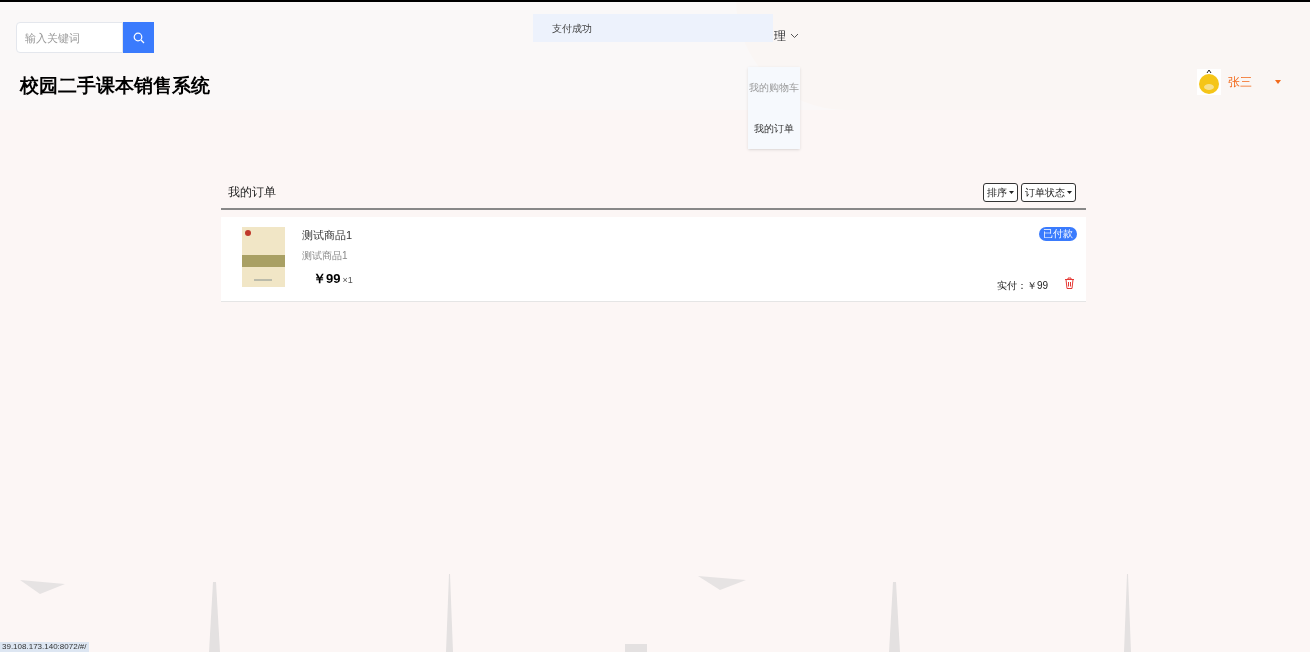 Image resolution: width=1310 pixels, height=652 pixels. I want to click on product-subtitle: 测试商品1, so click(325, 256).